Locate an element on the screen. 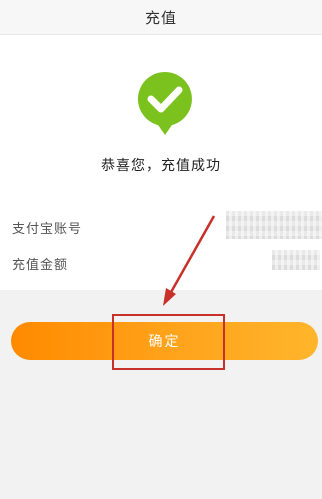 Image resolution: width=322 pixels, height=499 pixels. success-message: 恭喜您，充值成功 is located at coordinates (161, 166).